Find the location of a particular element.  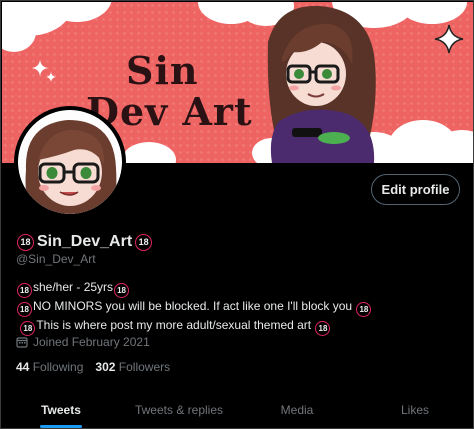

banner-title-line1: Sin is located at coordinates (162, 70).